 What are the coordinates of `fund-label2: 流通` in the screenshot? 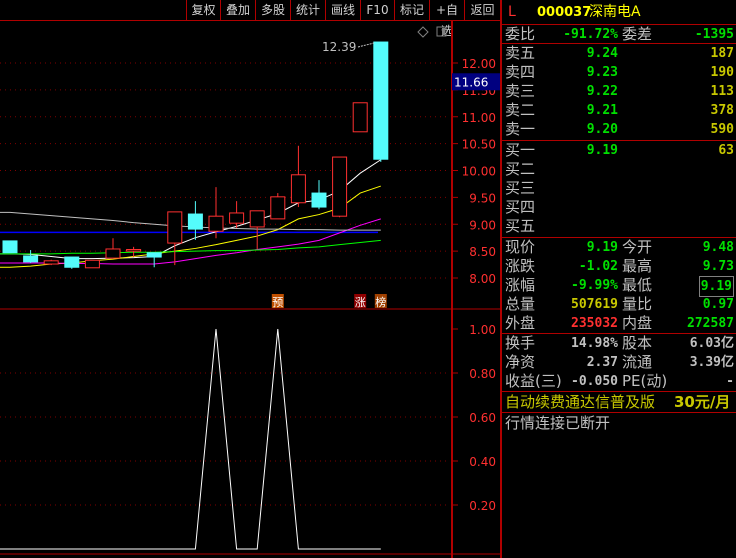 It's located at (637, 362).